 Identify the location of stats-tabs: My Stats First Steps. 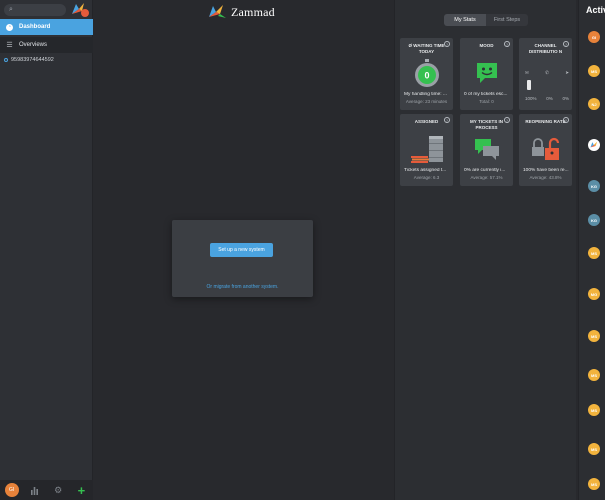
(486, 20).